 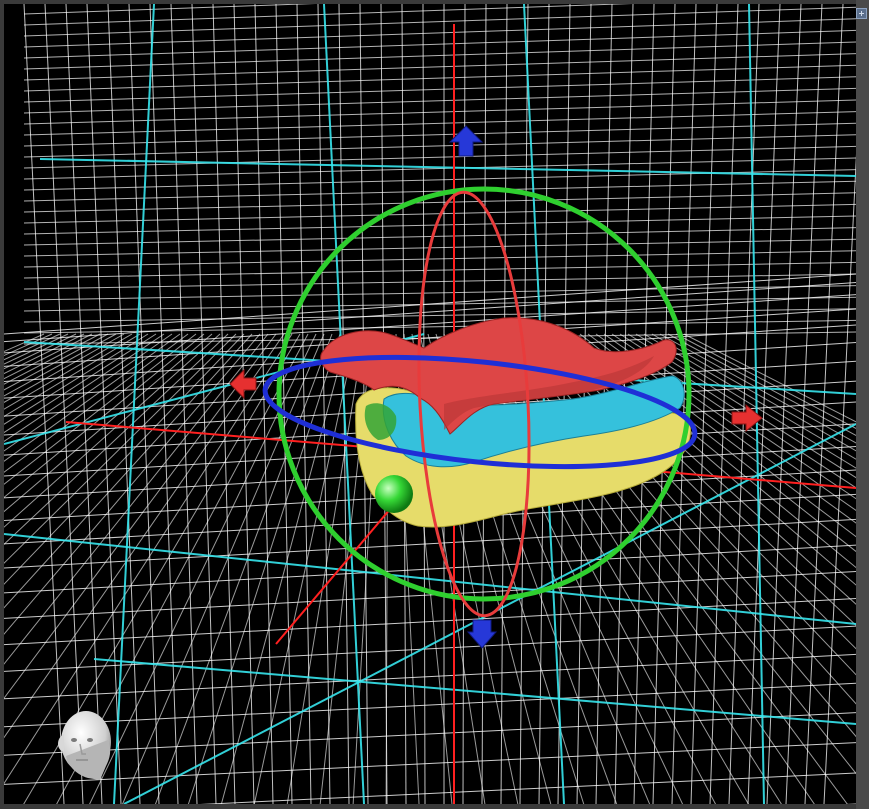 I want to click on right-side-strip, so click(x=862, y=404).